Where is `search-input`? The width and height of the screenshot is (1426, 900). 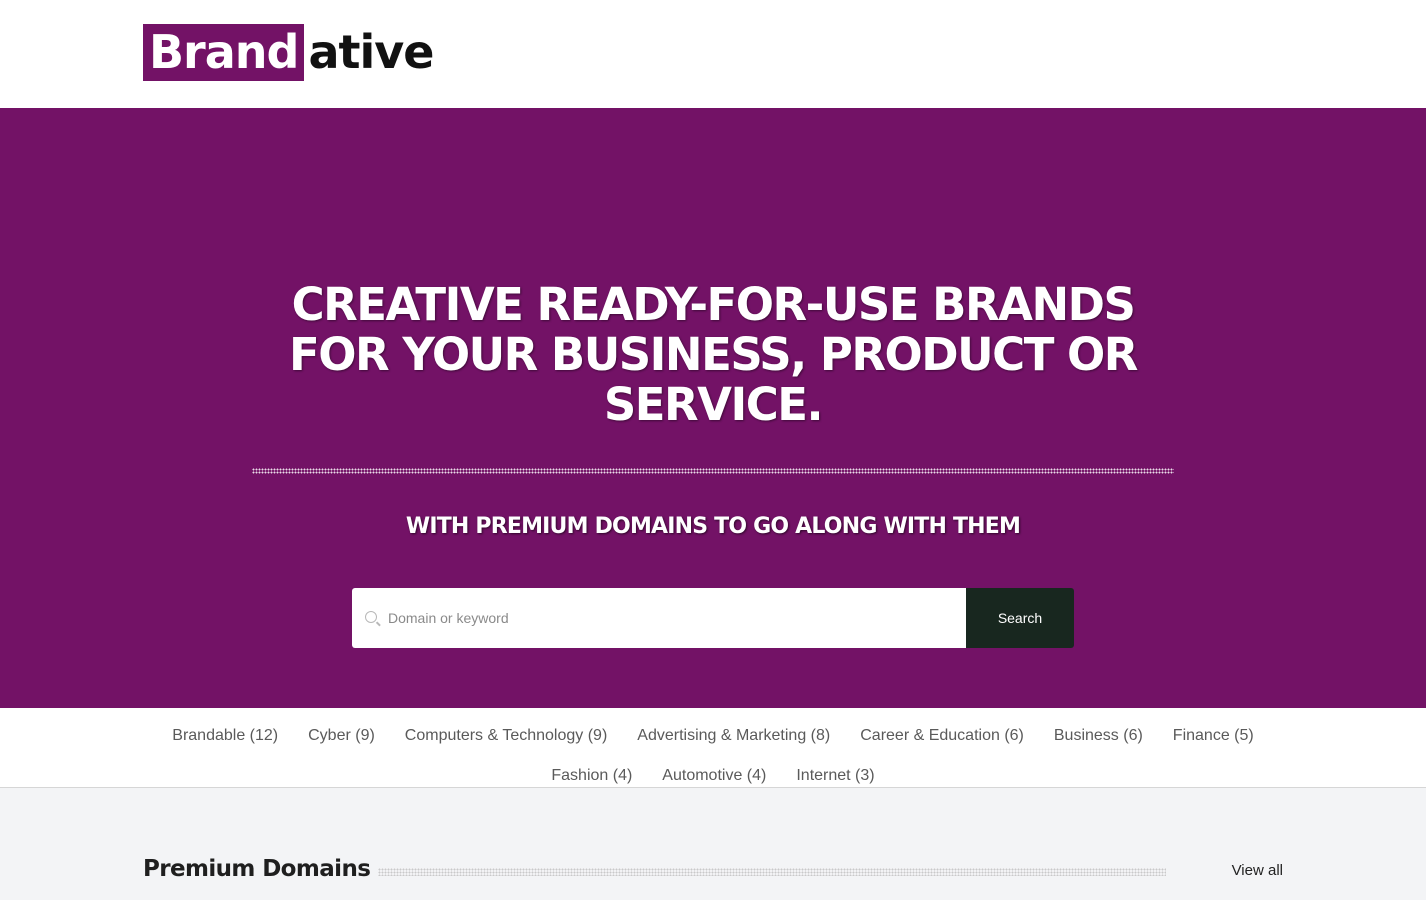
search-input is located at coordinates (659, 618).